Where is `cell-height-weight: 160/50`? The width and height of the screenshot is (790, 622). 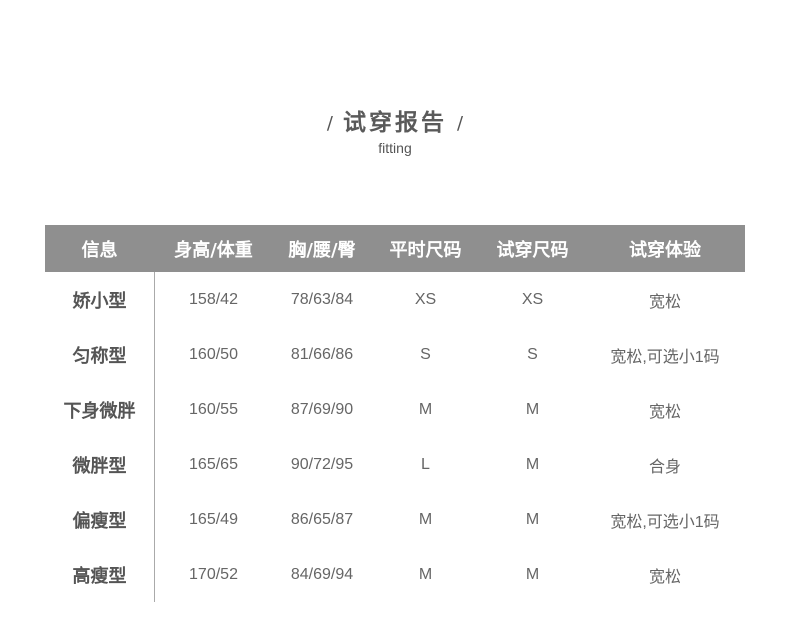
cell-height-weight: 160/50 is located at coordinates (213, 354).